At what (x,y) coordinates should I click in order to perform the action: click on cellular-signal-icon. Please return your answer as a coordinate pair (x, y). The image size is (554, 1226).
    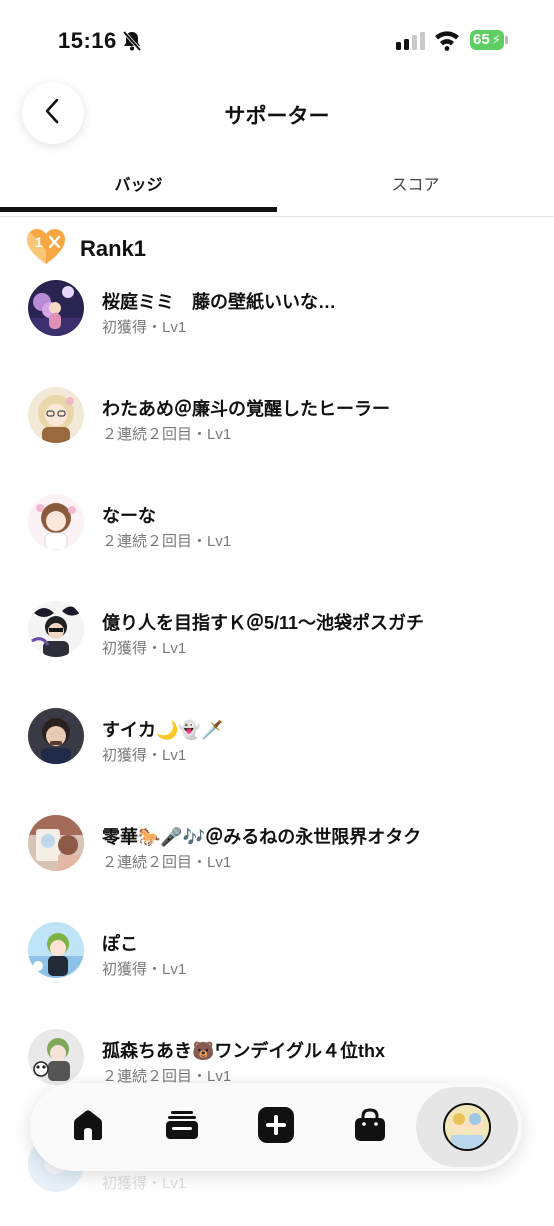
    Looking at the image, I should click on (411, 43).